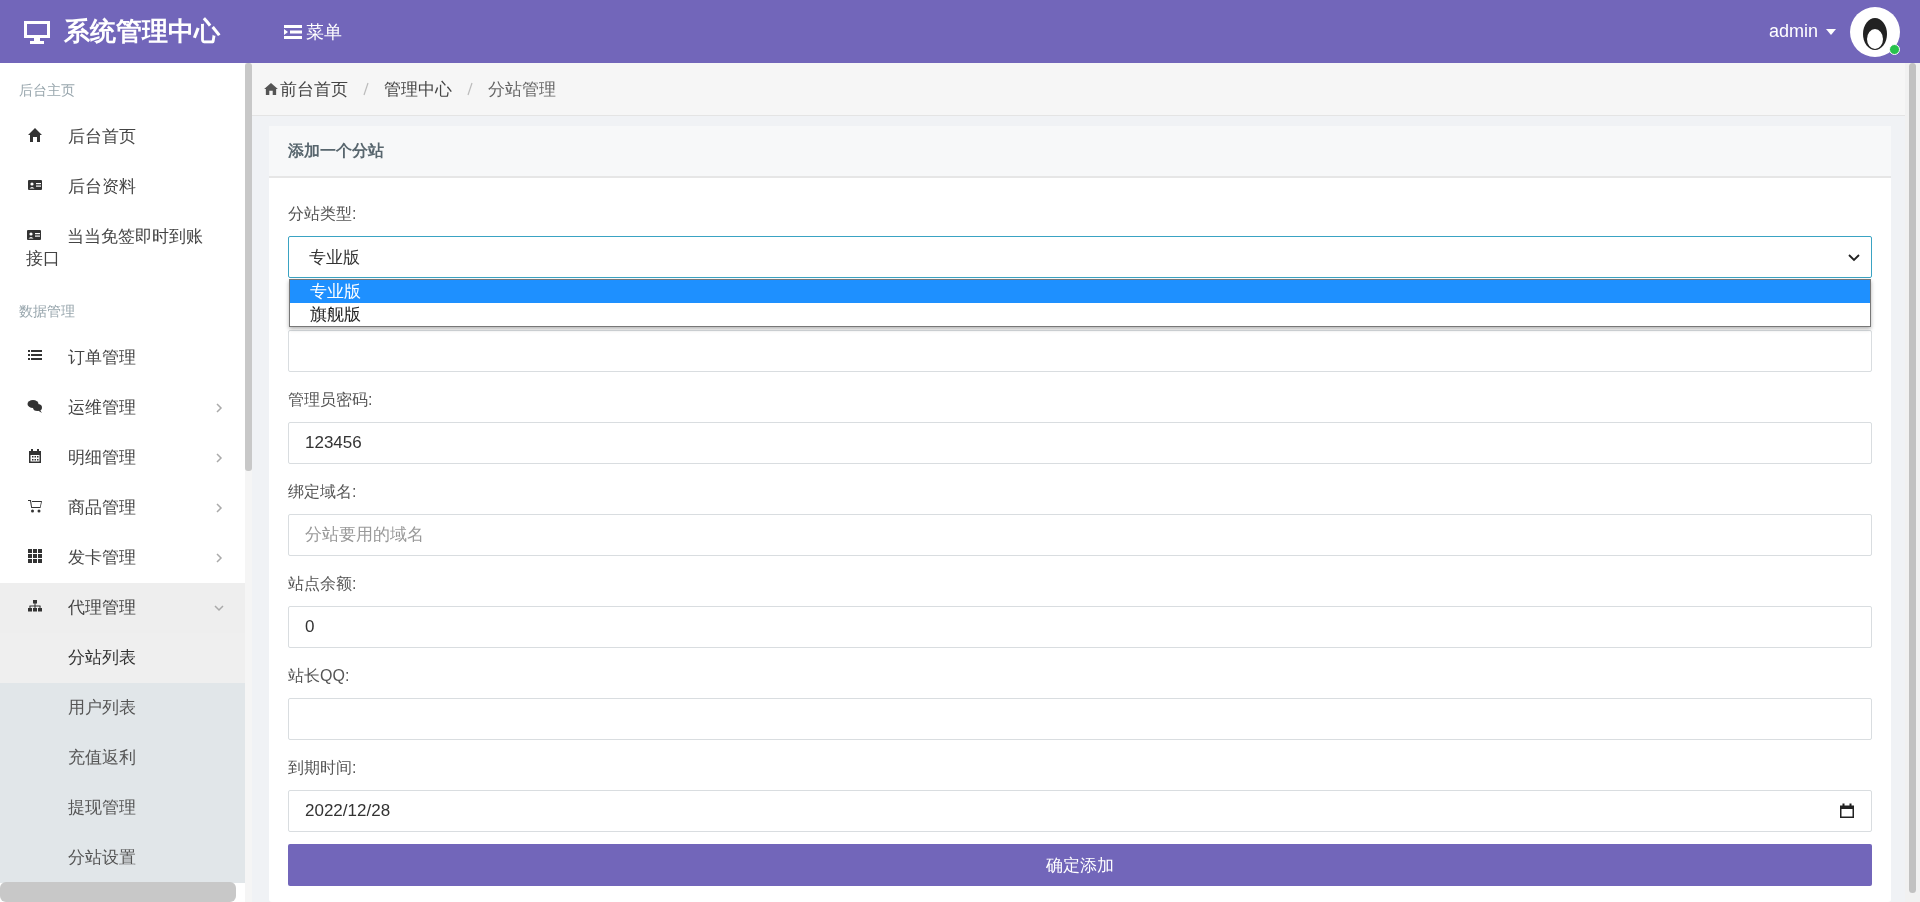  What do you see at coordinates (1080, 314) in the screenshot?
I see `dropdown-option: 旗舰版` at bounding box center [1080, 314].